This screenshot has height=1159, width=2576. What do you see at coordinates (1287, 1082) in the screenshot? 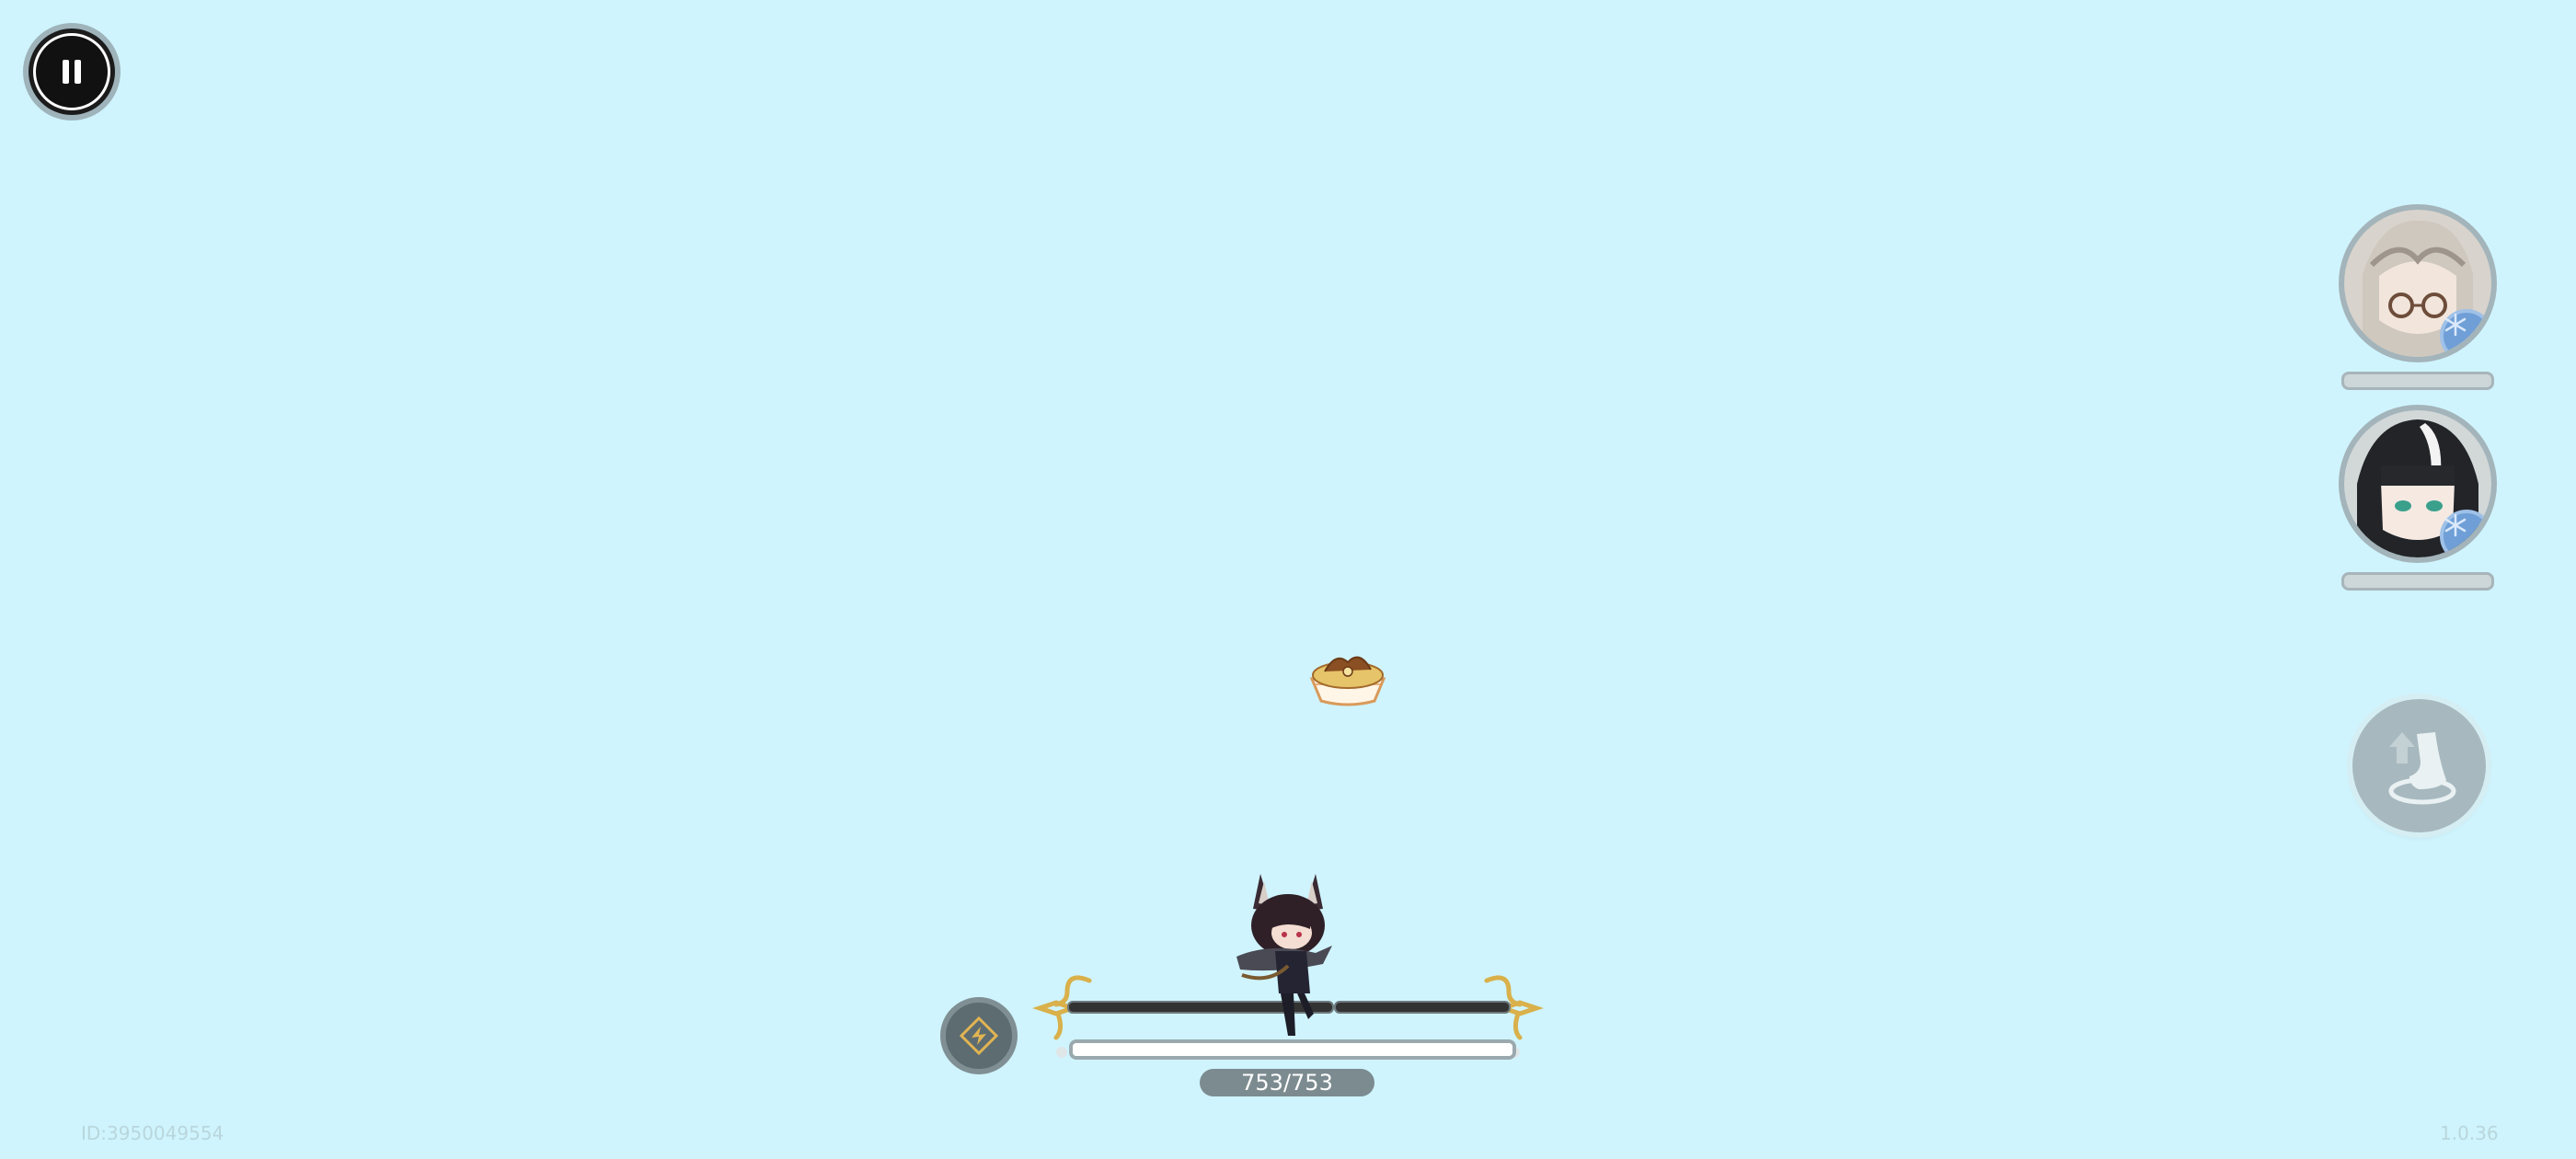
I see `hp-text: 753/753` at bounding box center [1287, 1082].